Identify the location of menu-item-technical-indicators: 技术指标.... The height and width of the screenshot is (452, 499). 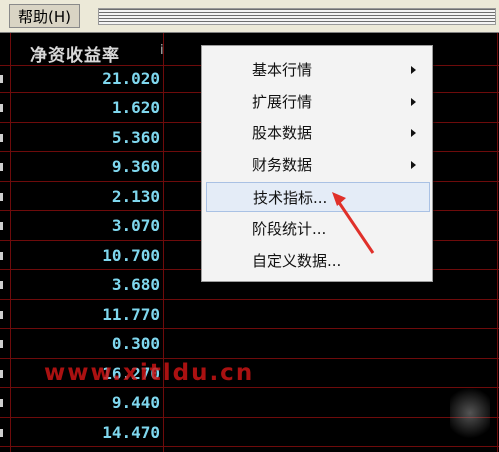
(318, 197).